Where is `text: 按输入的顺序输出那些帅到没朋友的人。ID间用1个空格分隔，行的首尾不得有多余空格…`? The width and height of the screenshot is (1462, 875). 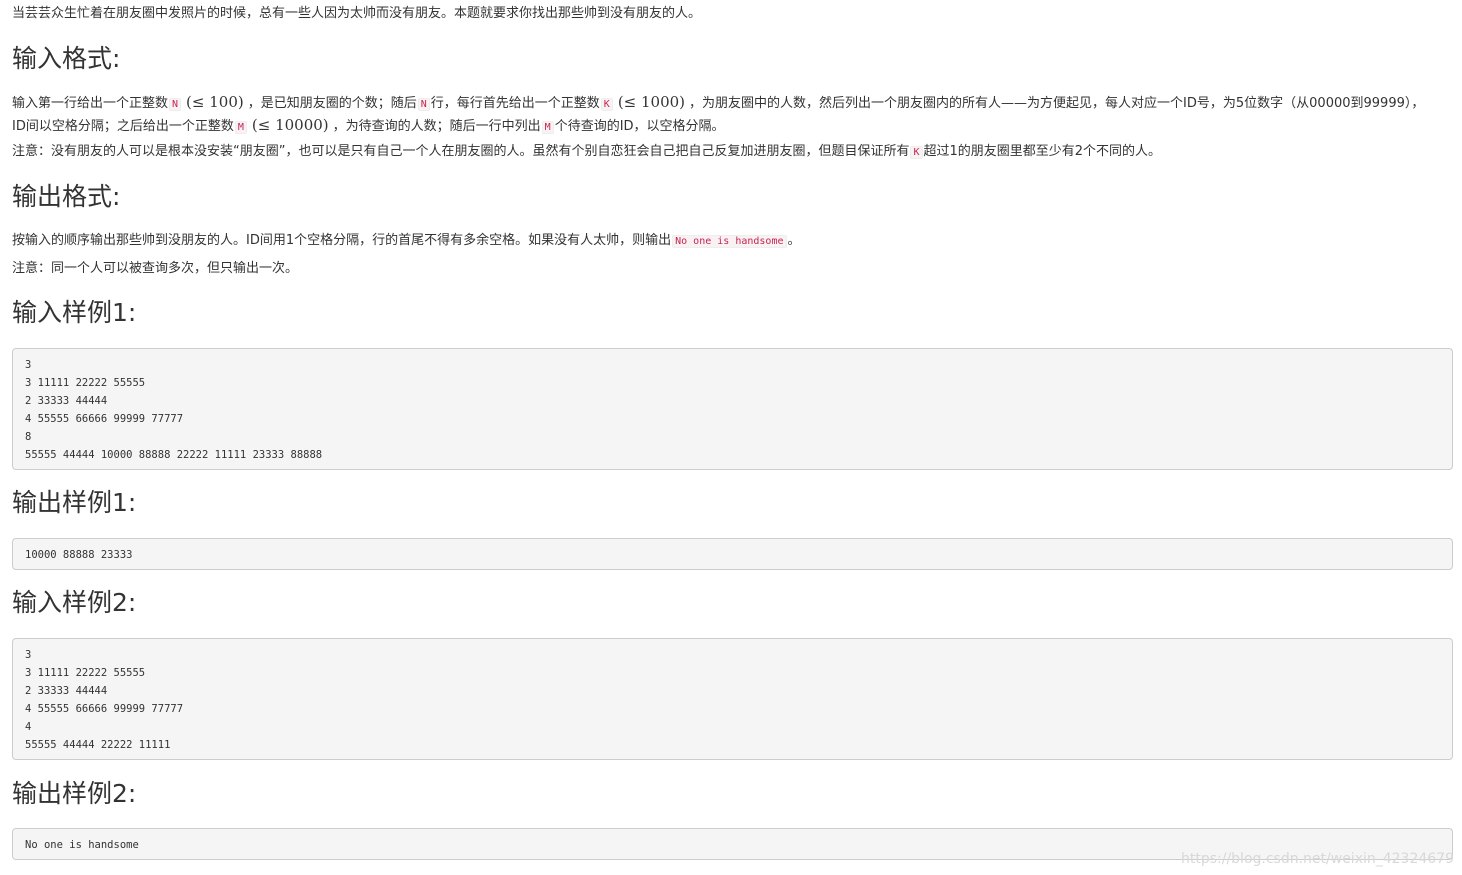
text: 按输入的顺序输出那些帅到没朋友的人。ID间用1个空格分隔，行的首尾不得有多余空格… is located at coordinates (342, 240).